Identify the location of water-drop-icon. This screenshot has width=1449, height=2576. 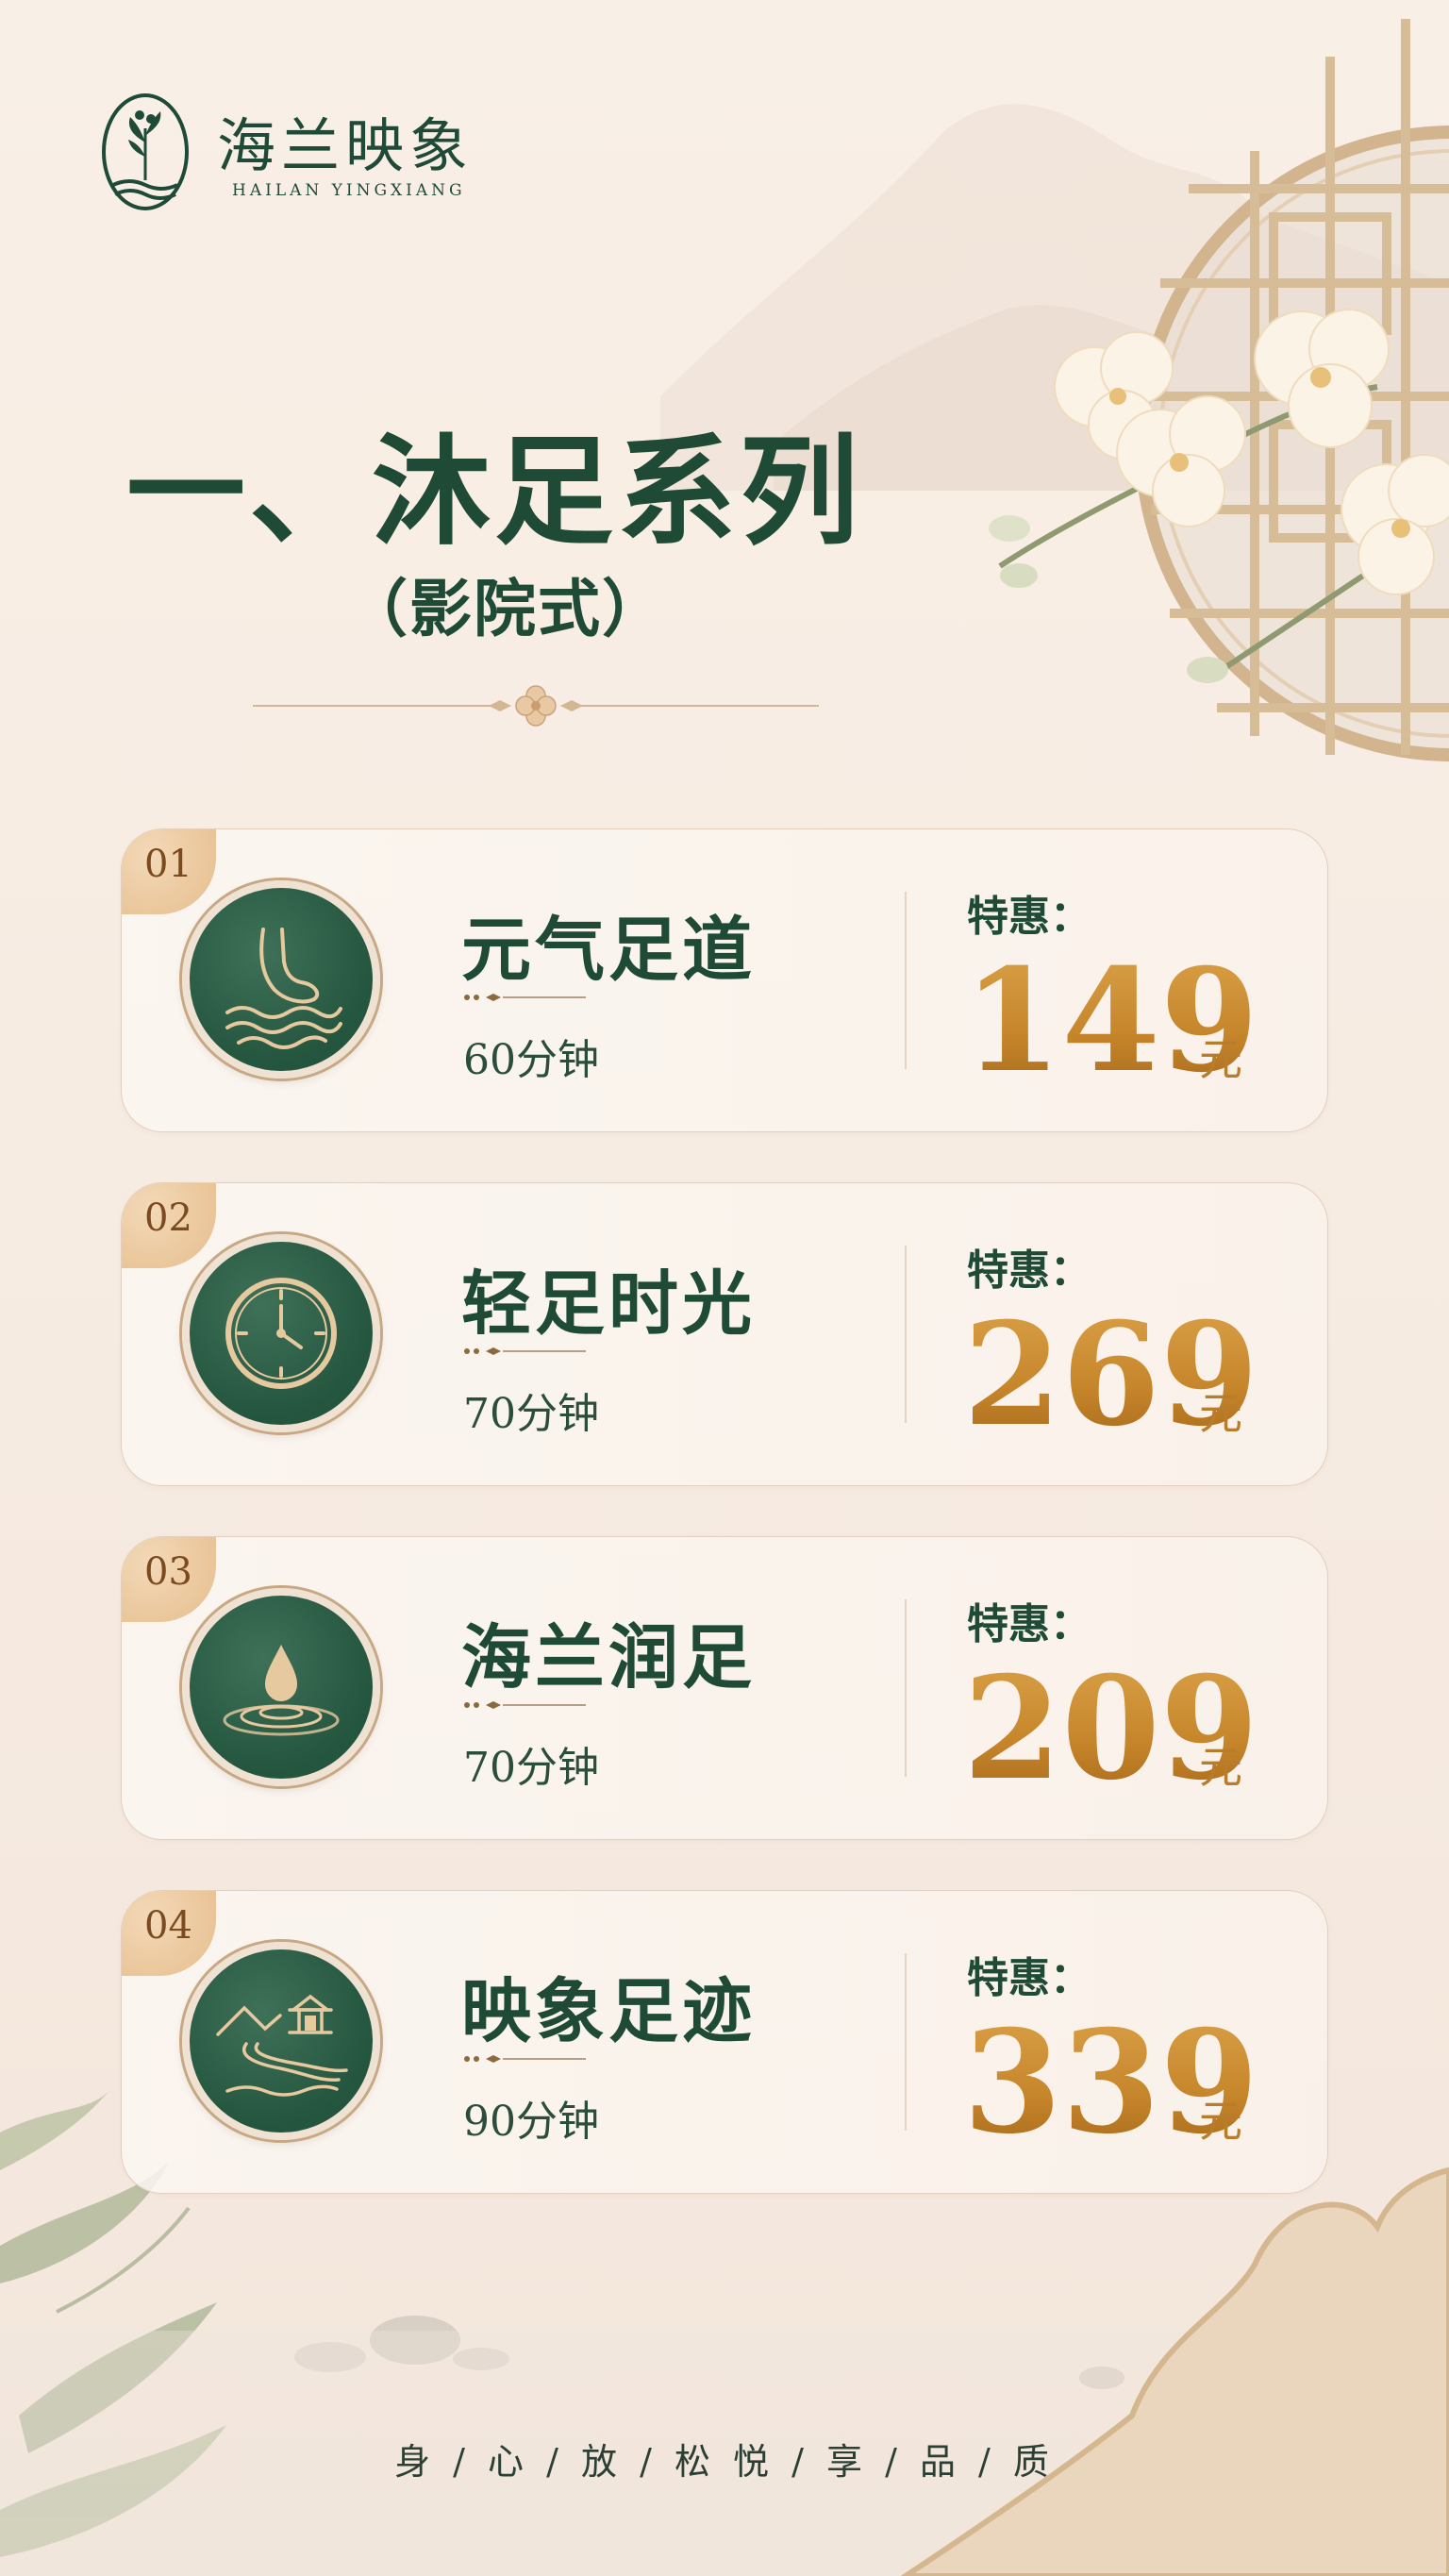
(281, 1687).